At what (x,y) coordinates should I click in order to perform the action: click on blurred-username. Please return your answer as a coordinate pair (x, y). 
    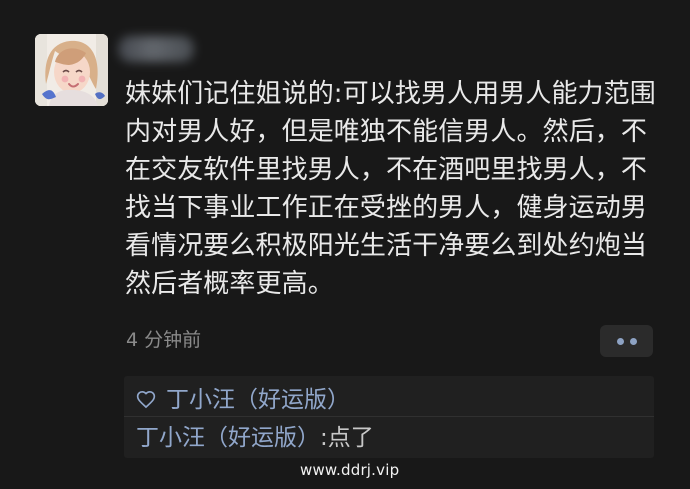
    Looking at the image, I should click on (156, 49).